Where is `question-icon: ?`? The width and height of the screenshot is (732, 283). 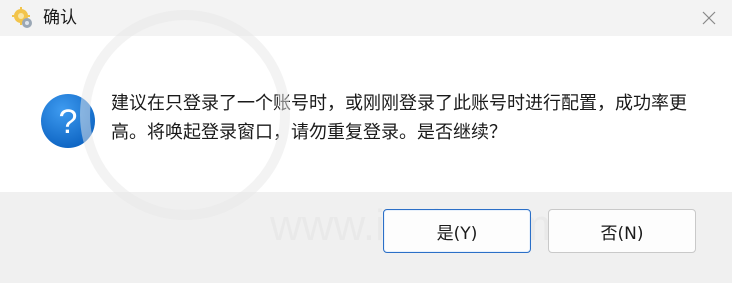 question-icon: ? is located at coordinates (68, 121).